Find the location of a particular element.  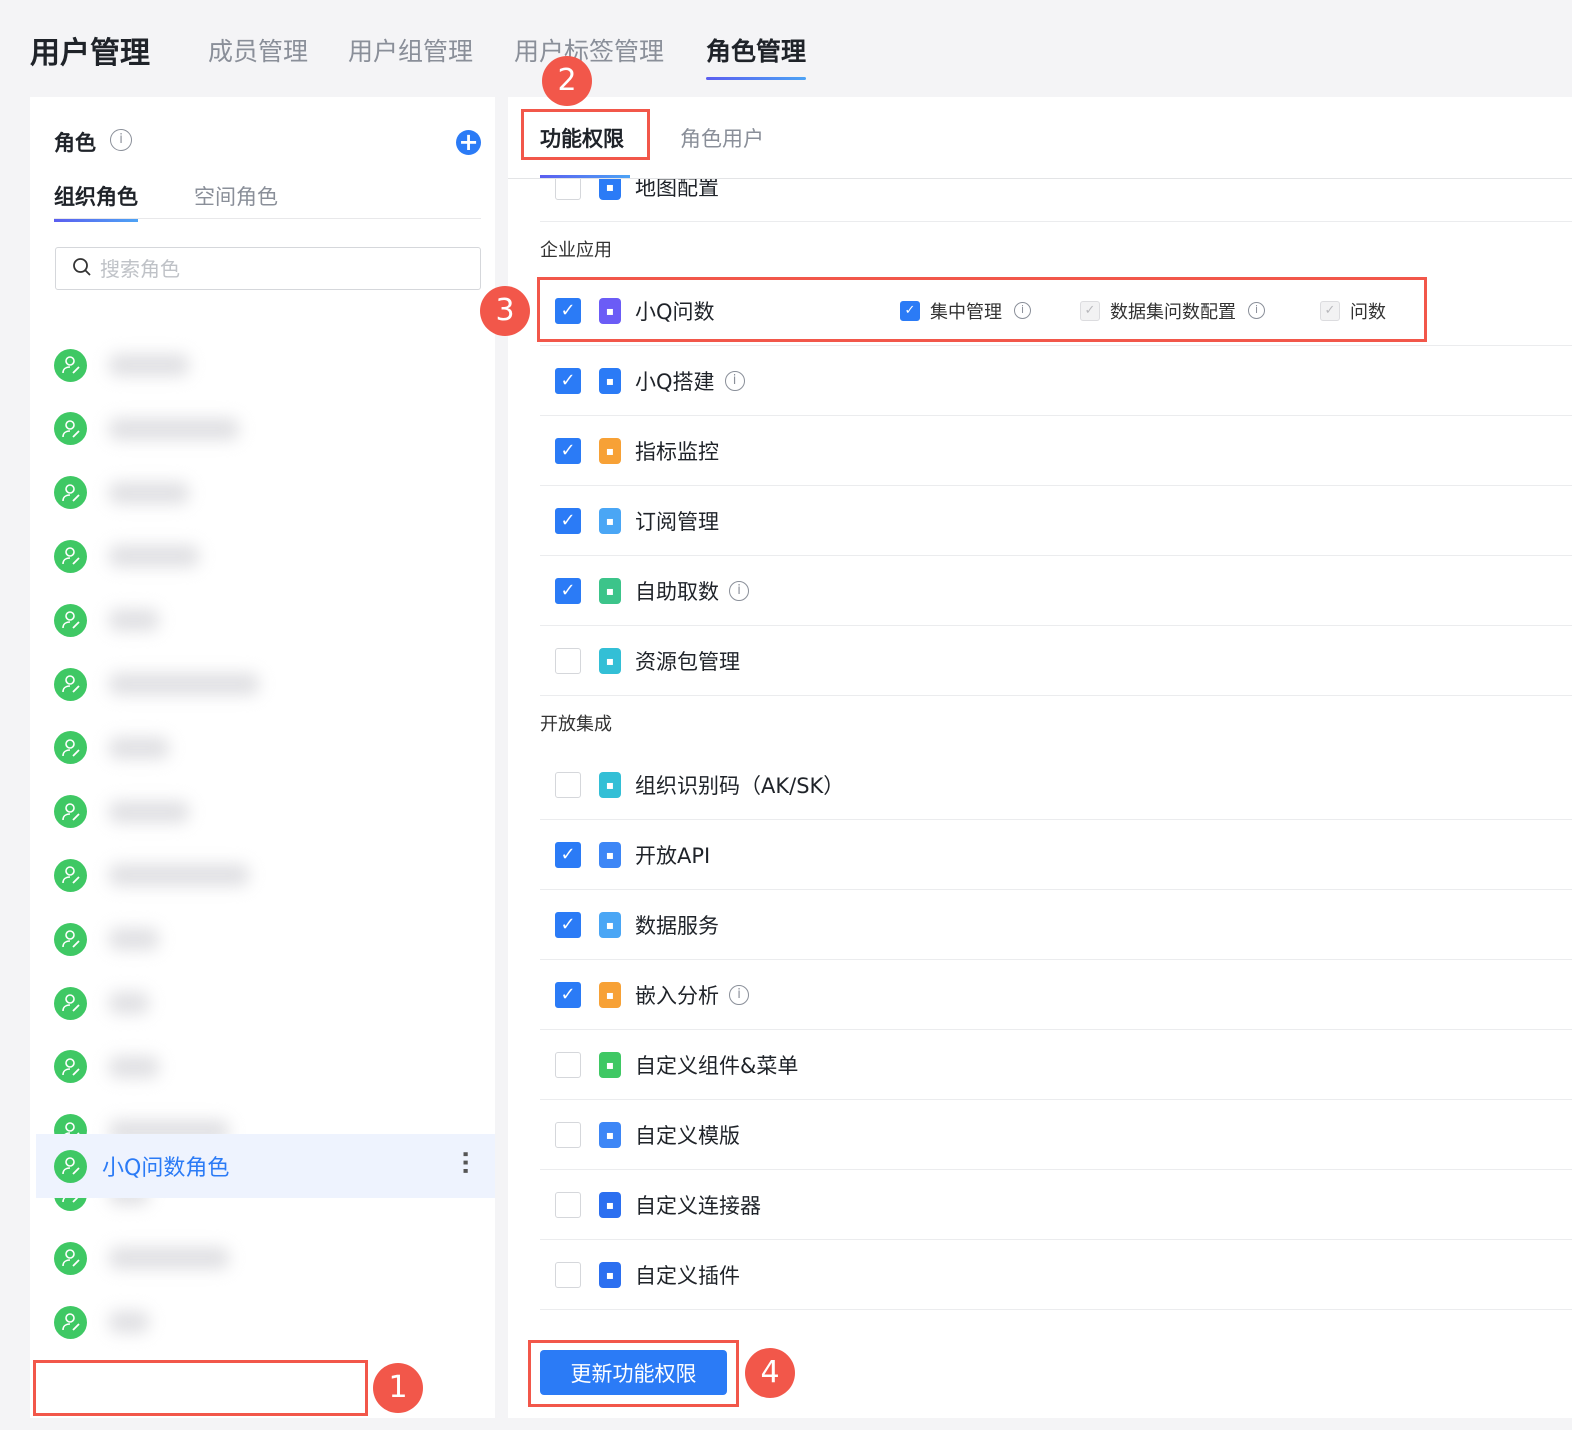

roles-heading: 角色 is located at coordinates (75, 143).